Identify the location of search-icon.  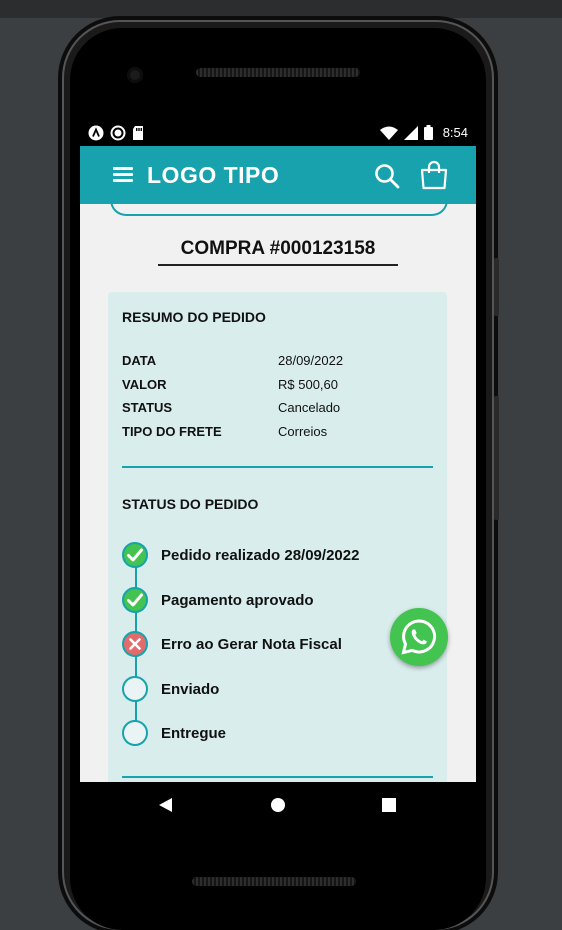
(387, 176).